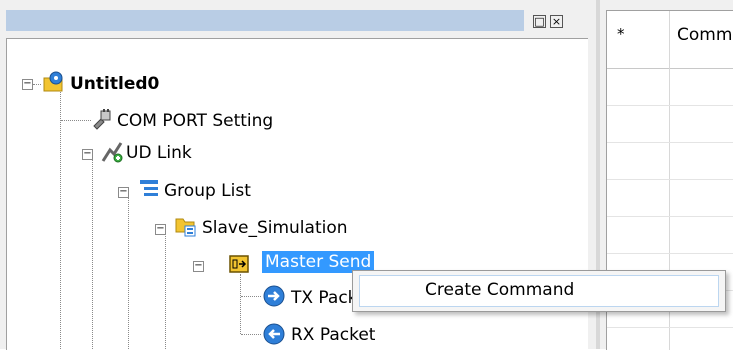  I want to click on menu-item-create-command: Create Command, so click(539, 291).